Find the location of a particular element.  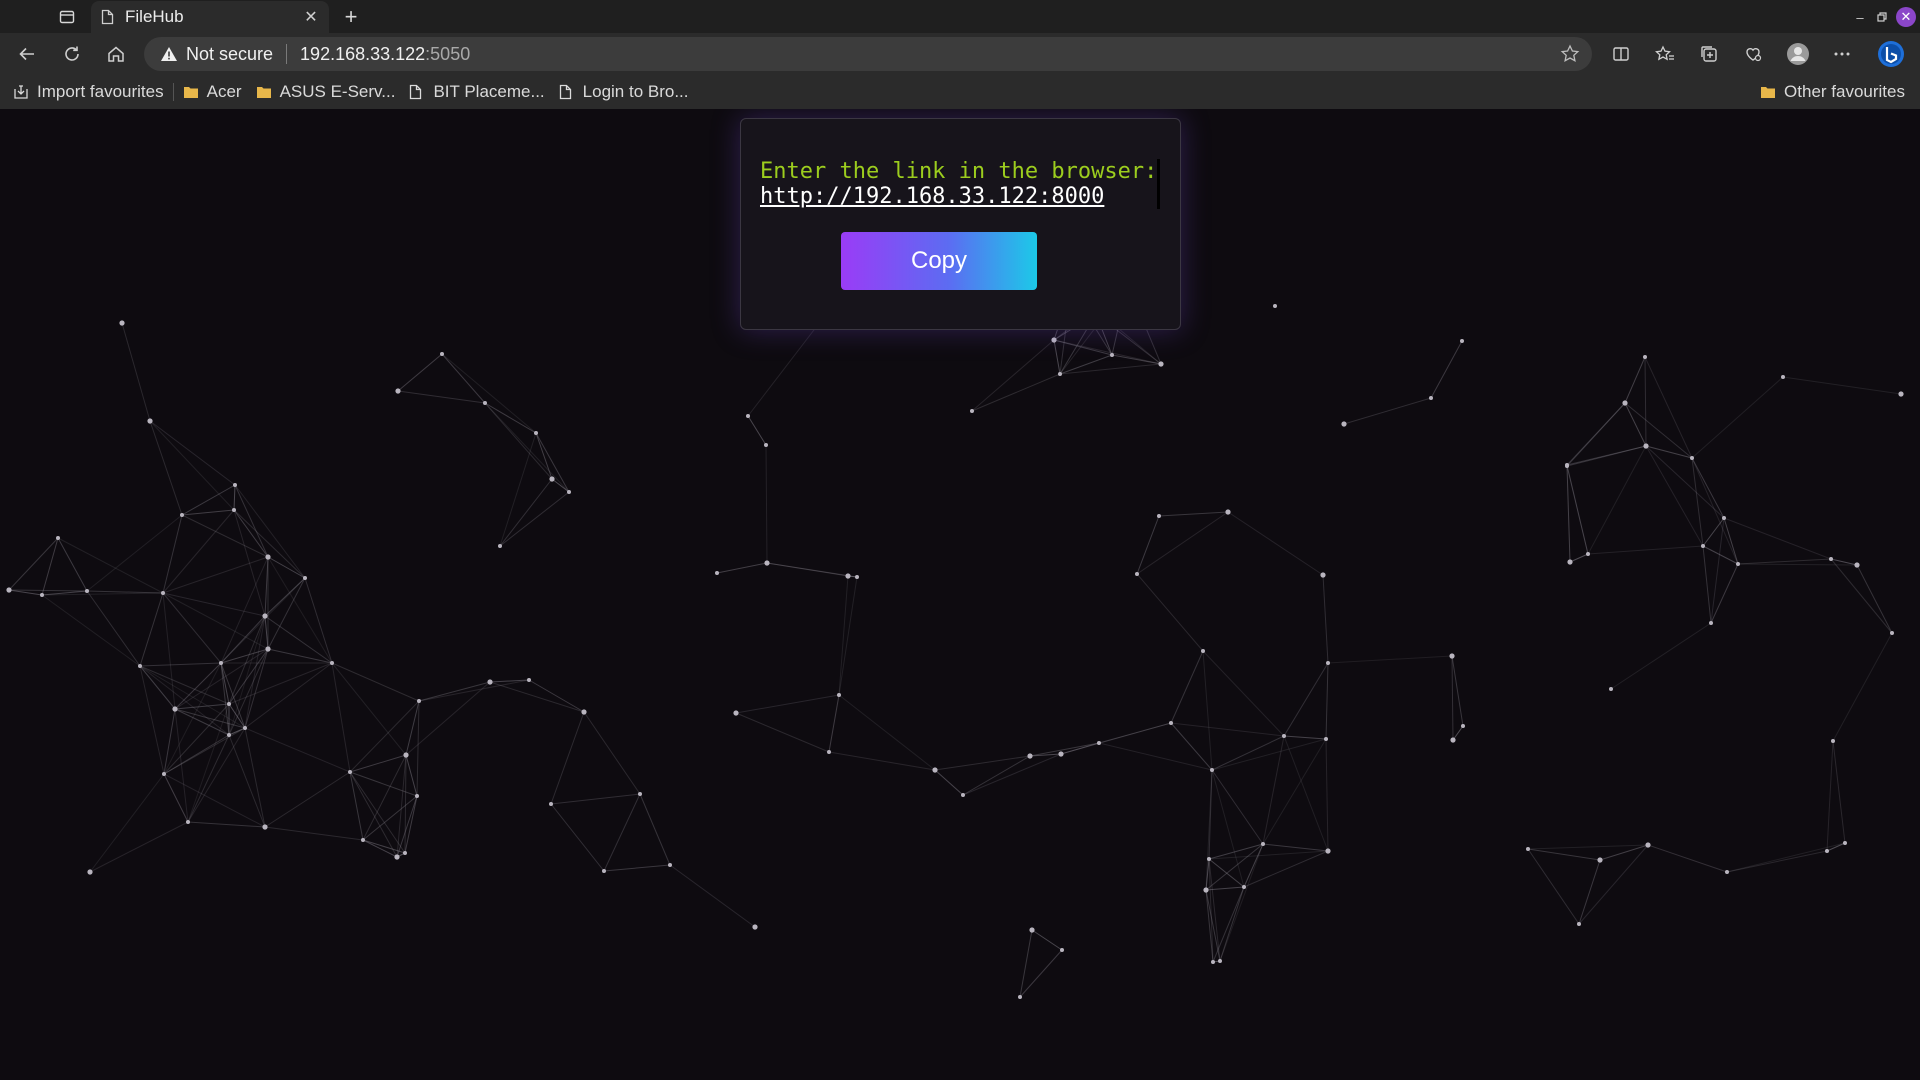

close-icon: ✕ is located at coordinates (311, 17).